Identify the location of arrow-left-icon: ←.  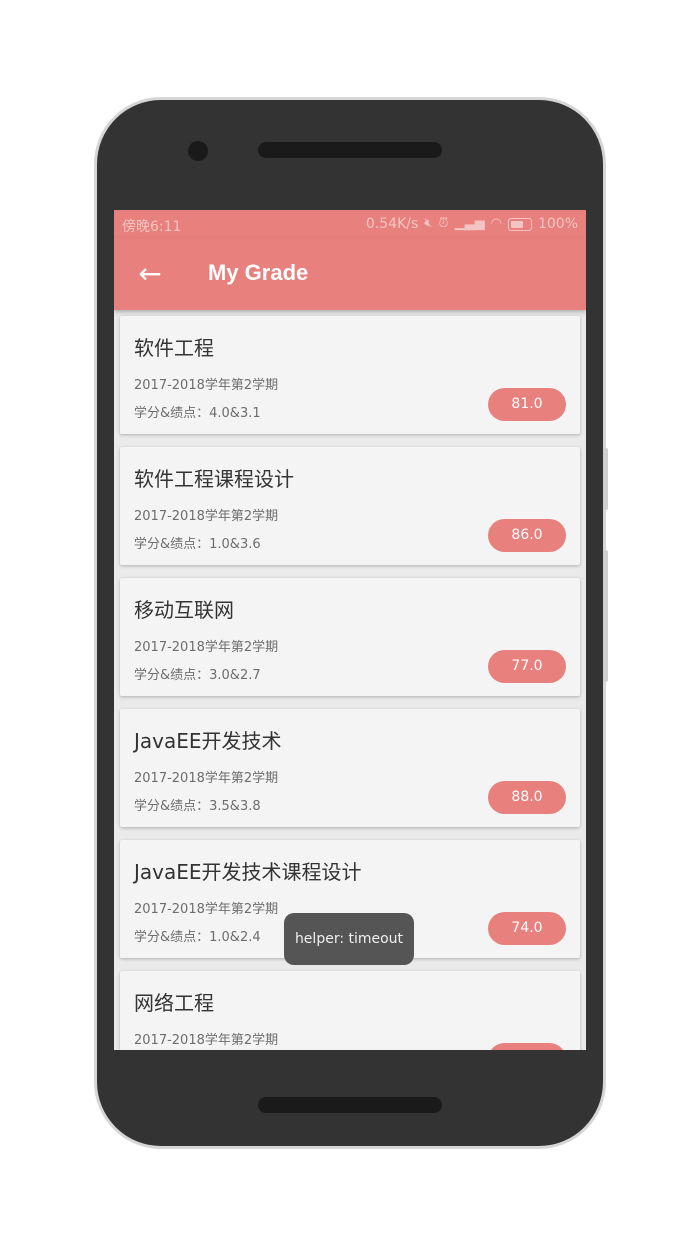
(150, 274).